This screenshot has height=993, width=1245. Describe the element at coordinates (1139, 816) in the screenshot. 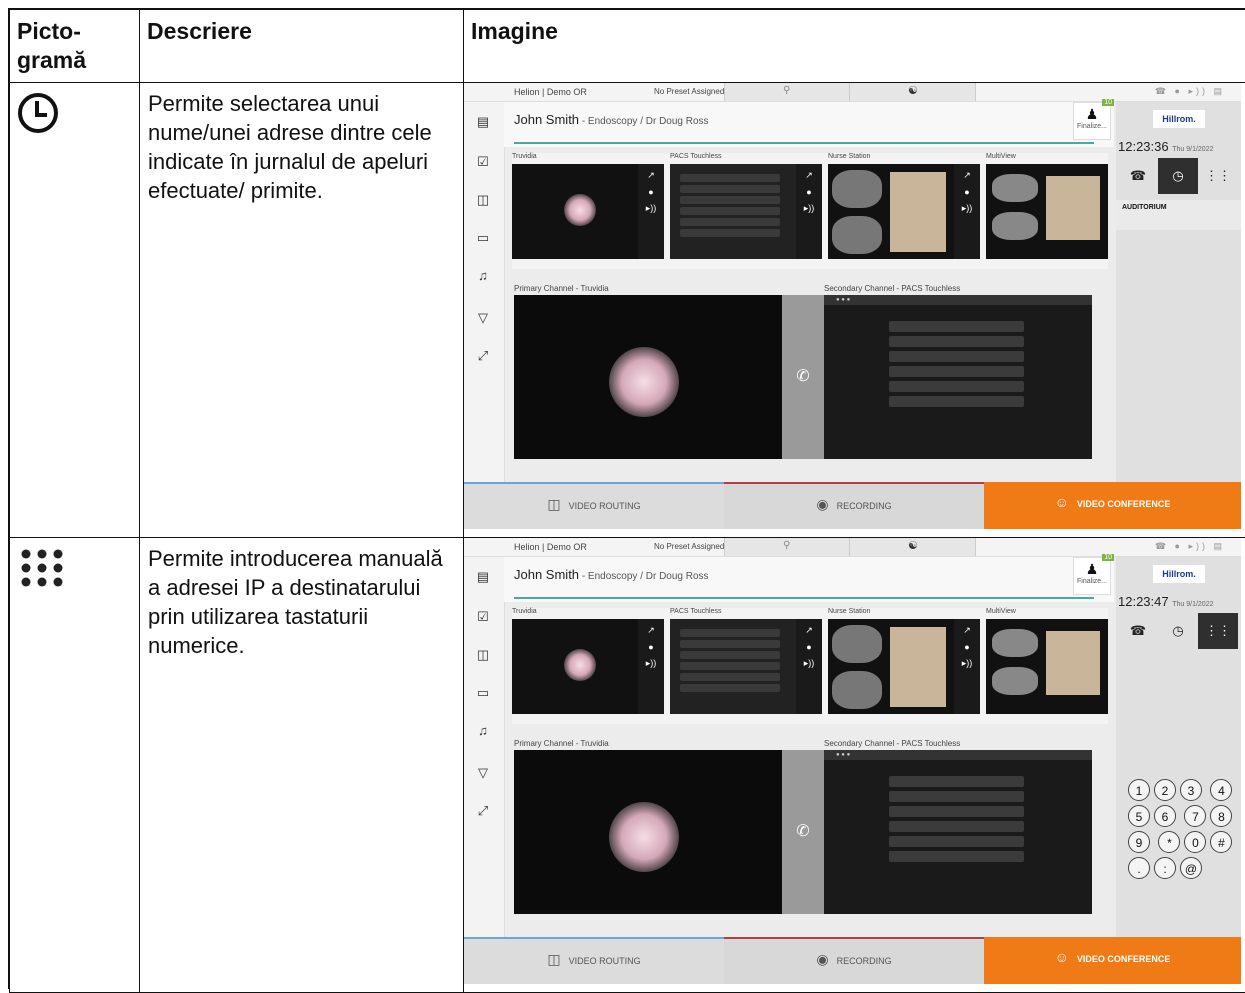

I see `key-5: 5` at that location.